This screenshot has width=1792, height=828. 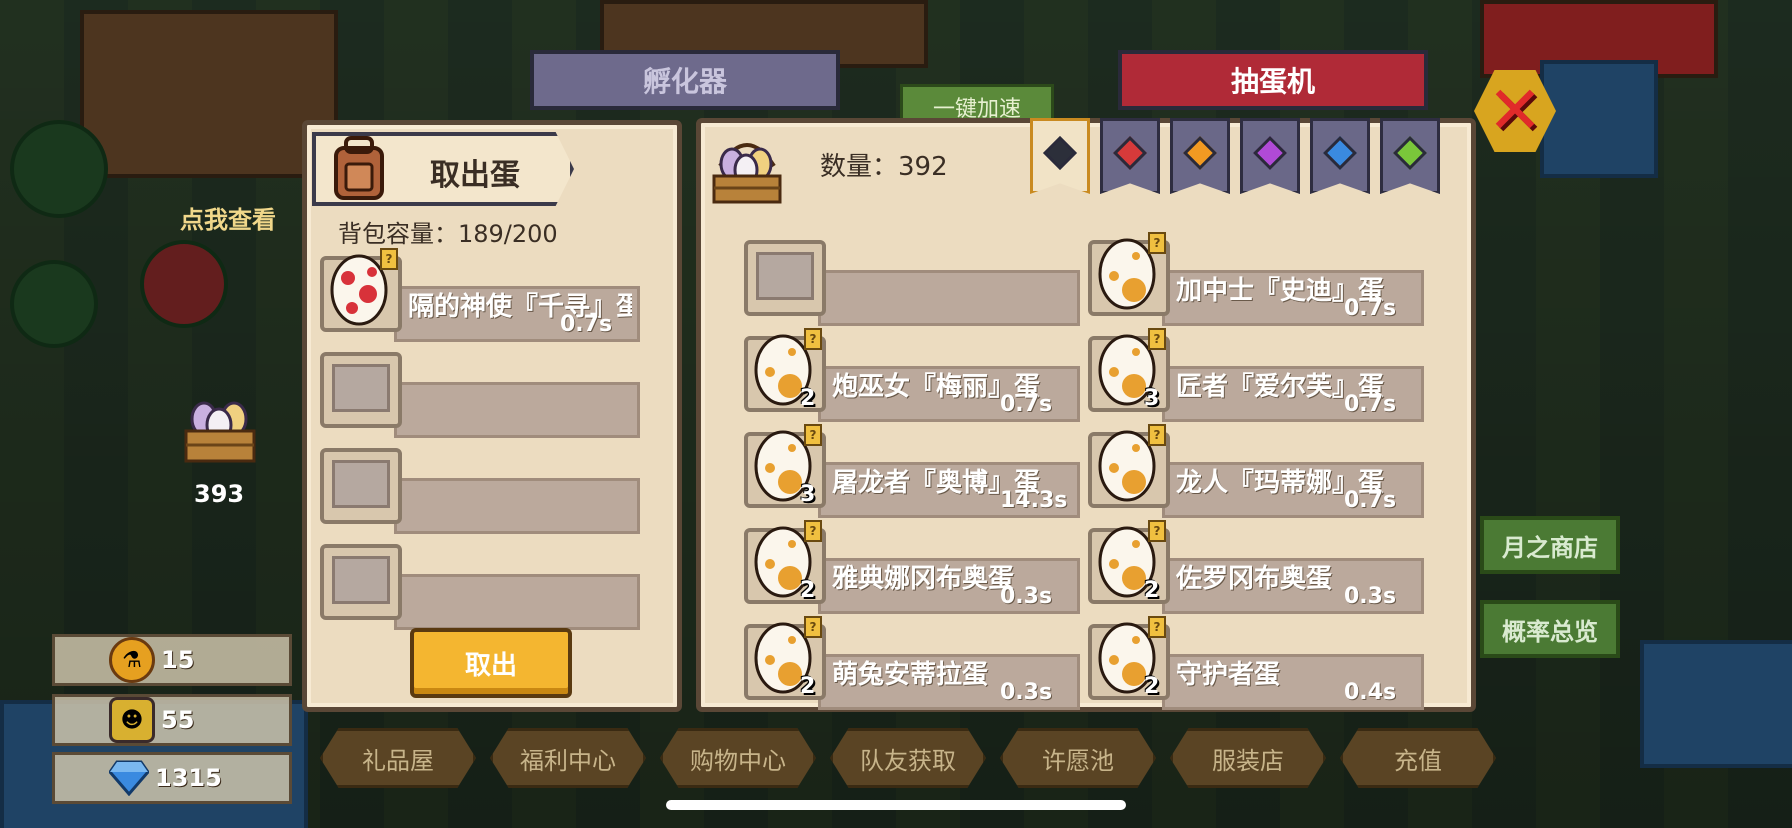 I want to click on currency-potion: ⚗ 15, so click(x=172, y=660).